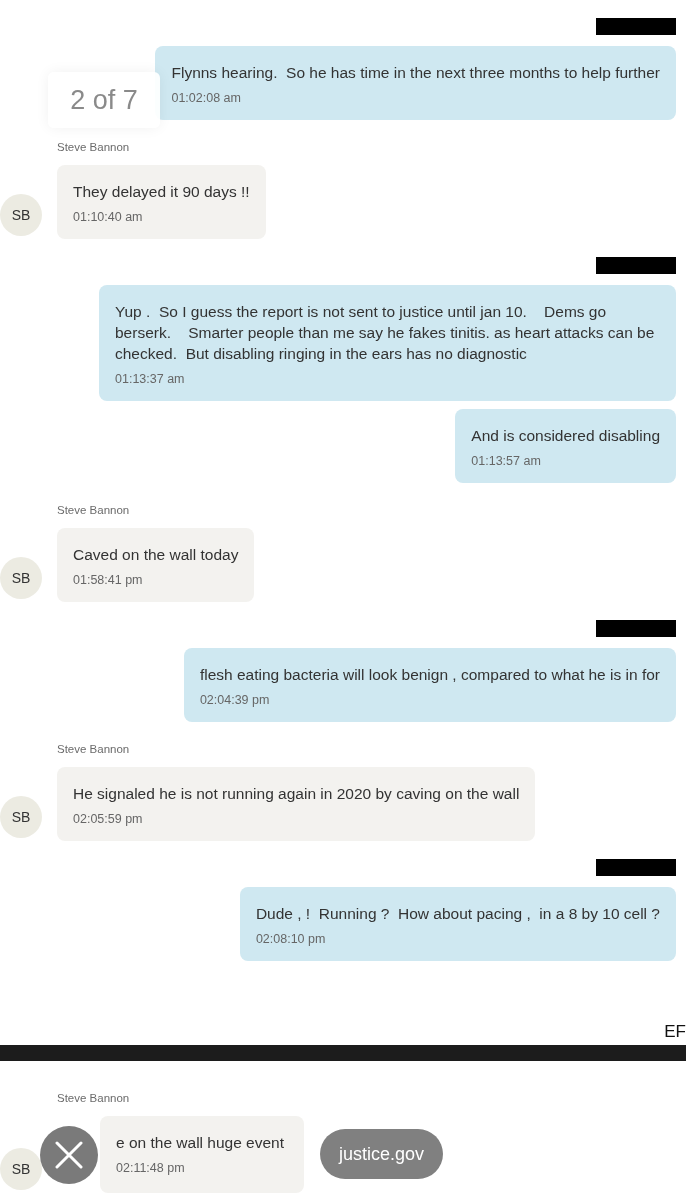  Describe the element at coordinates (291, 939) in the screenshot. I see `message-time: 02:08:10 pm` at that location.